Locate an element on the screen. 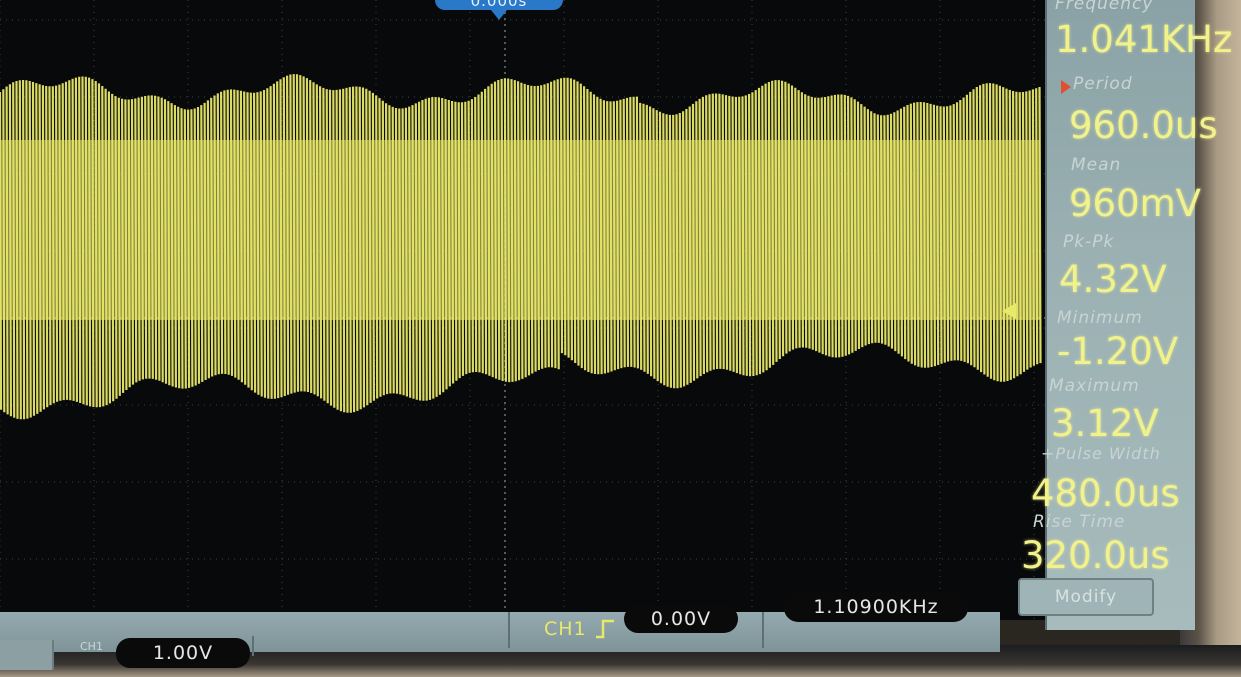  trigger-level-marker-icon is located at coordinates (1009, 311).